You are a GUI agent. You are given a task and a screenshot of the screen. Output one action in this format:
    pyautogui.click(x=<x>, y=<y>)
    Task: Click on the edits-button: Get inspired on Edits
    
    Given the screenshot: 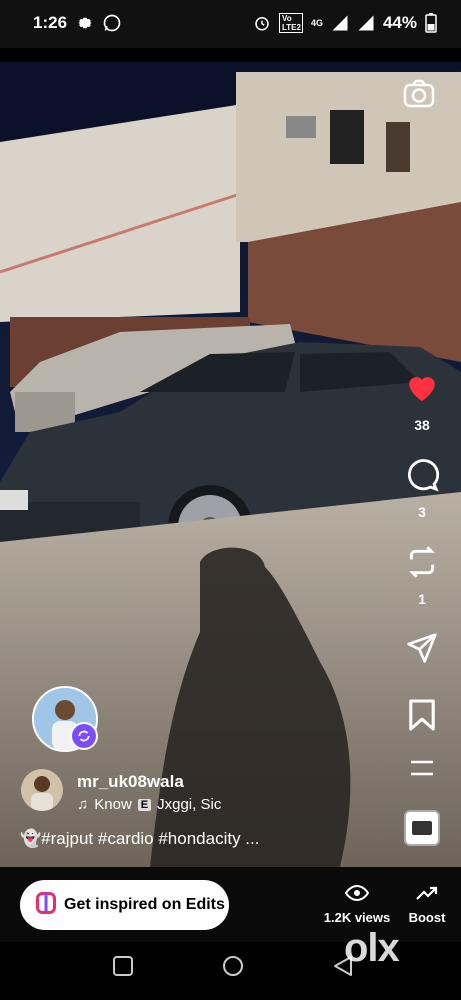 What is the action you would take?
    pyautogui.click(x=124, y=905)
    